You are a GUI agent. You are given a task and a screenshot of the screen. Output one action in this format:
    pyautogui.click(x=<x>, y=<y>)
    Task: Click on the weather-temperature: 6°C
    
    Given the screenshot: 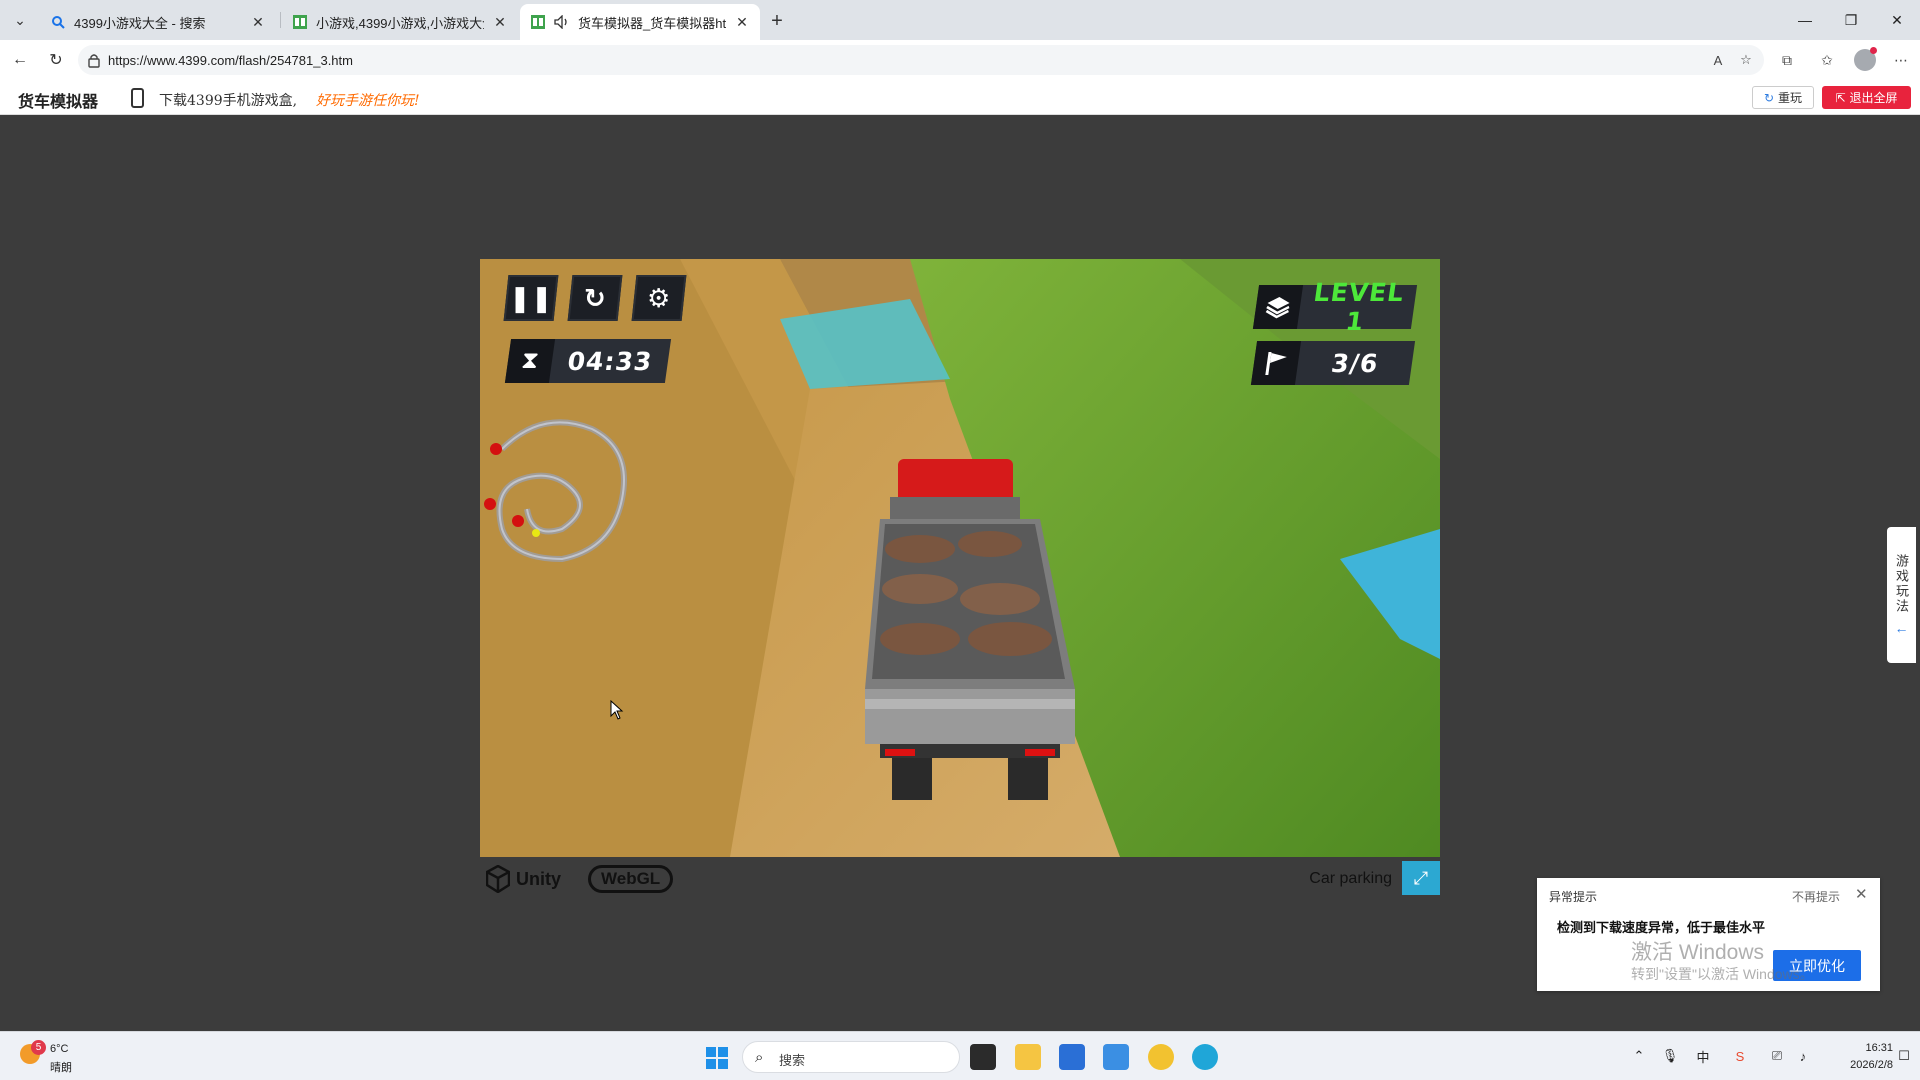 What is the action you would take?
    pyautogui.click(x=59, y=1049)
    